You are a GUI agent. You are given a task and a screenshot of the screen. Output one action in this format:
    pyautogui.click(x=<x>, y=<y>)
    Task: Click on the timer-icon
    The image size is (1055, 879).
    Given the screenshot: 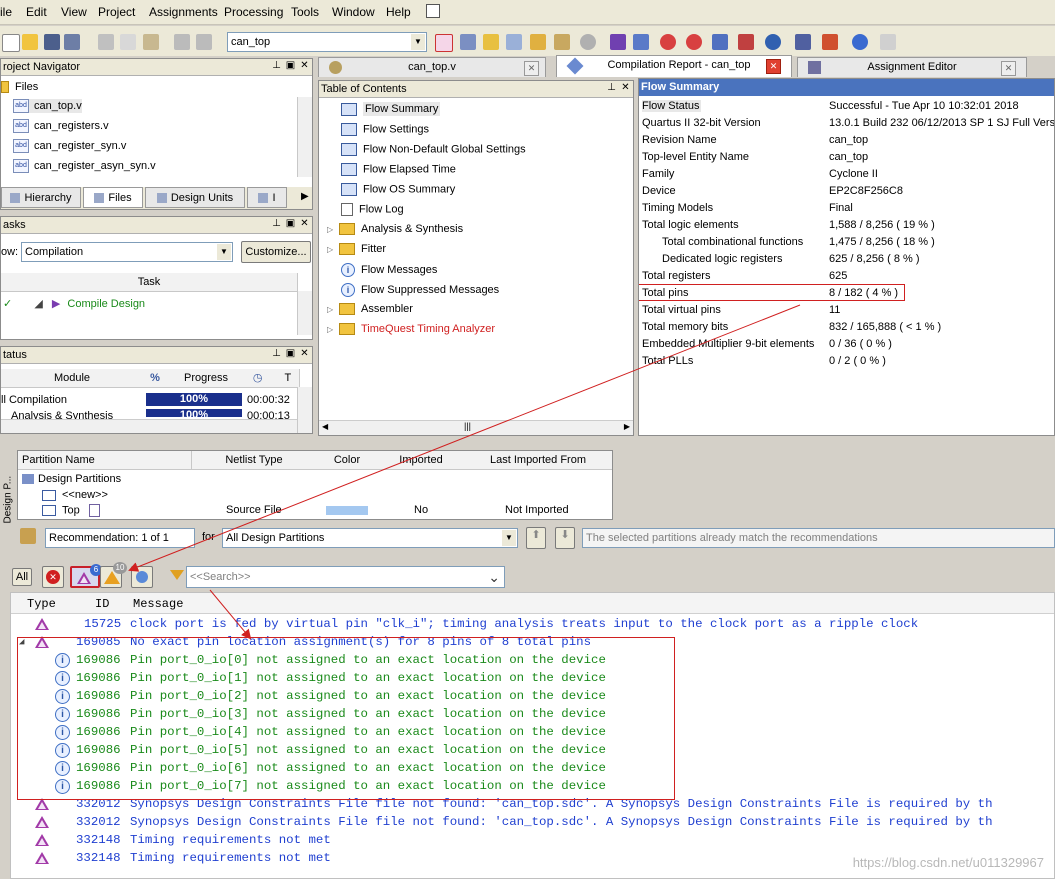 What is the action you would take?
    pyautogui.click(x=668, y=42)
    